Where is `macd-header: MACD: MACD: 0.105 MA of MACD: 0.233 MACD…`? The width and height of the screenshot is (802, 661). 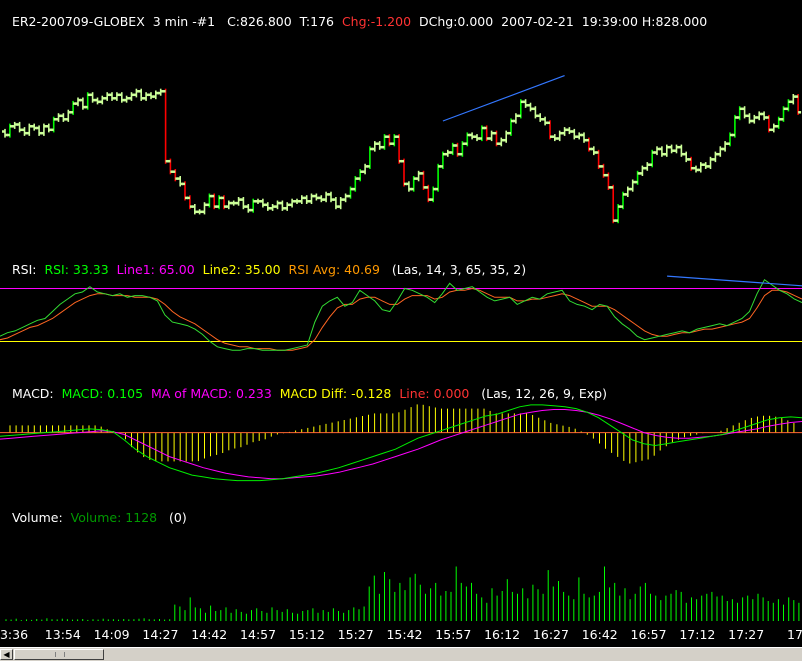
macd-header: MACD: MACD: 0.105 MA of MACD: 0.233 MACD… is located at coordinates (305, 387).